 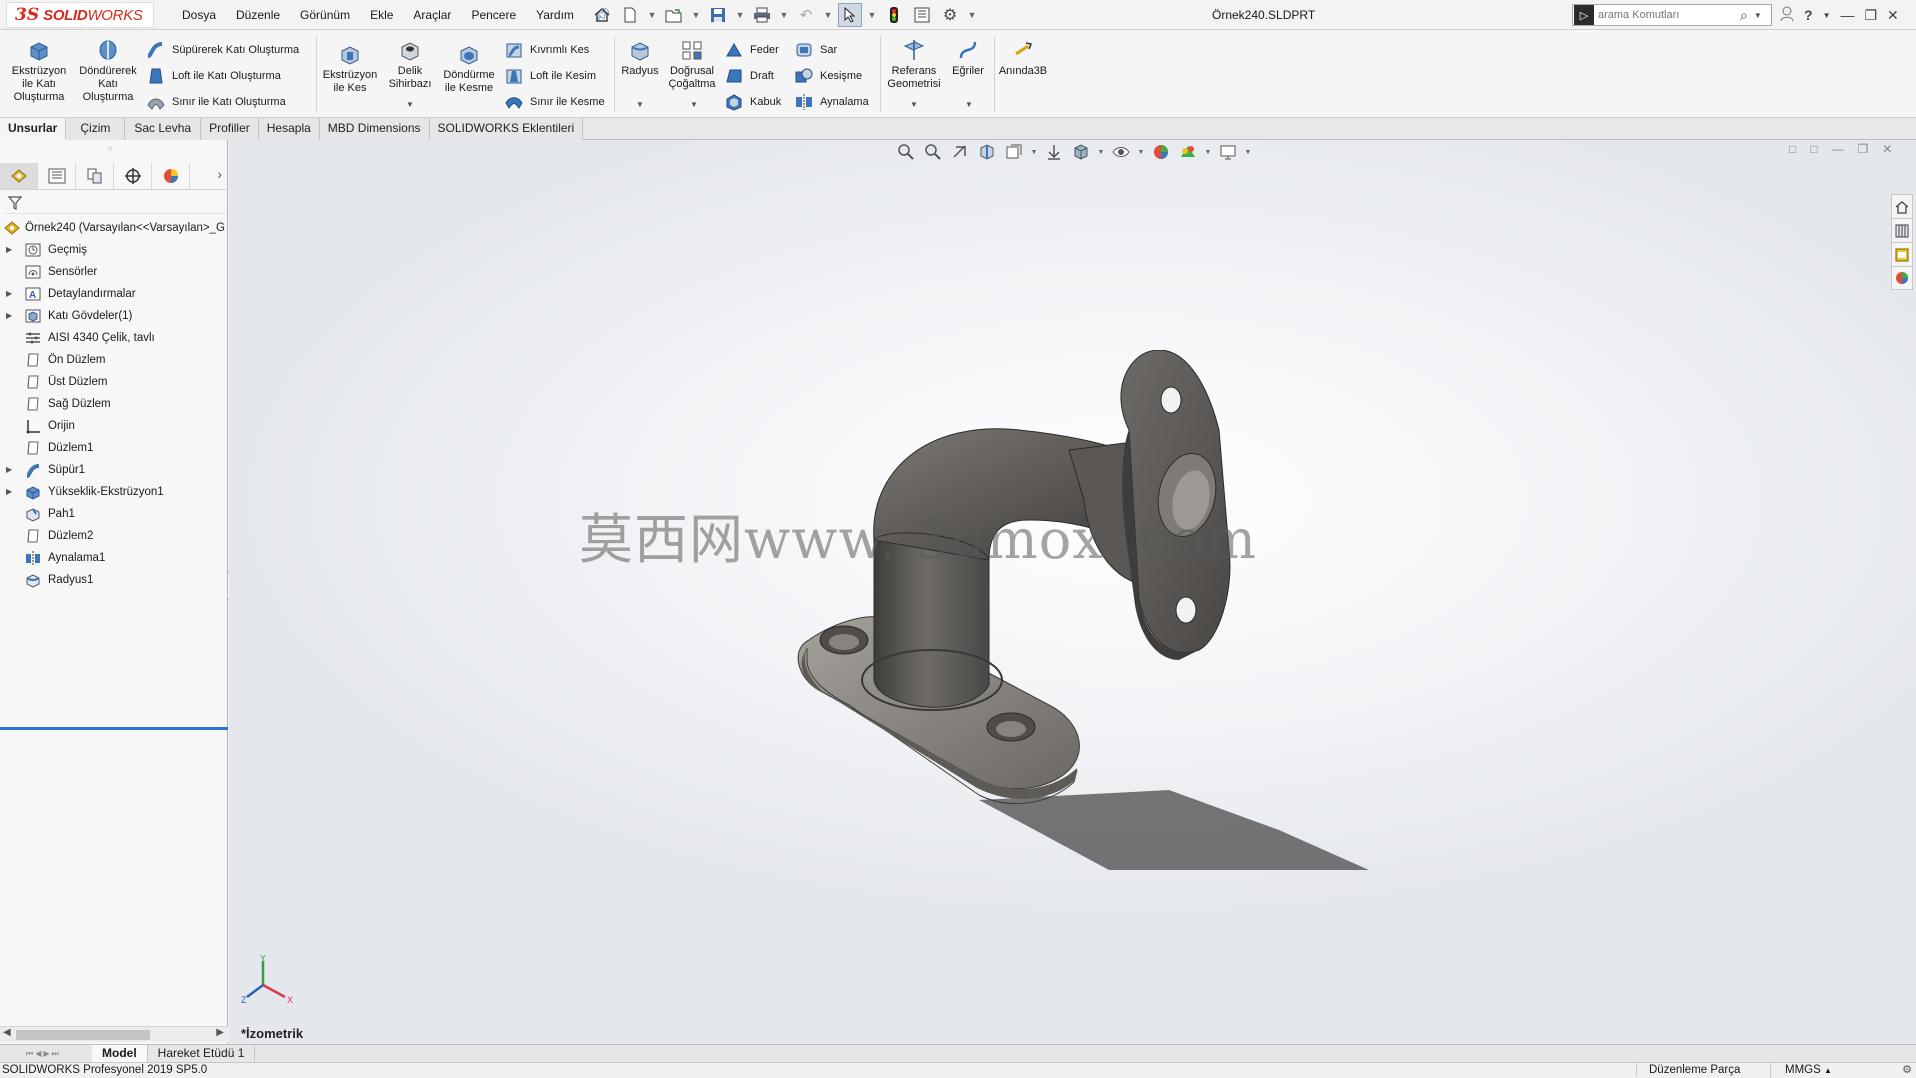 What do you see at coordinates (751, 50) in the screenshot?
I see `rib-button: Feder` at bounding box center [751, 50].